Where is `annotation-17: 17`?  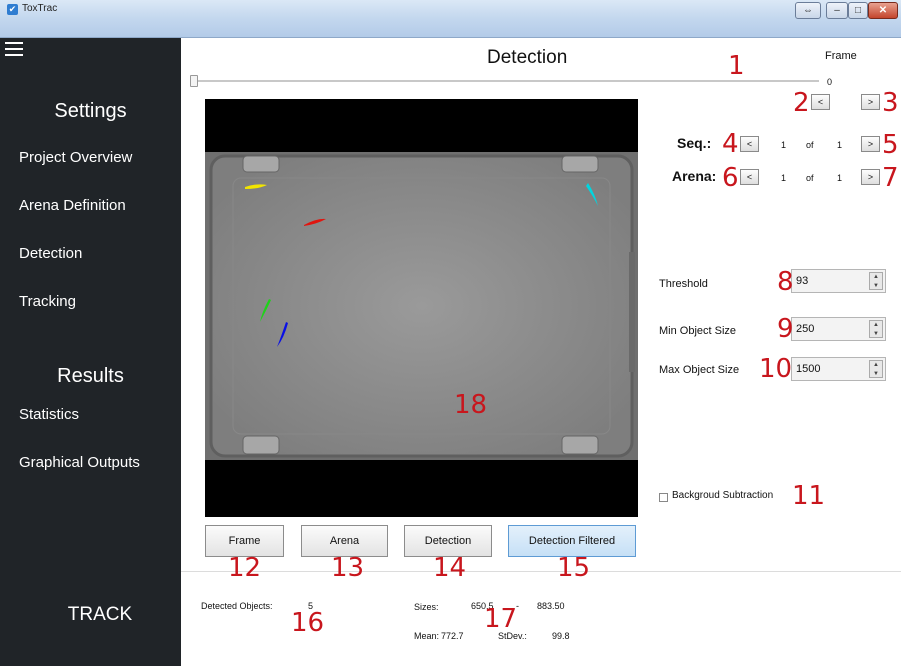
annotation-17: 17 is located at coordinates (501, 619).